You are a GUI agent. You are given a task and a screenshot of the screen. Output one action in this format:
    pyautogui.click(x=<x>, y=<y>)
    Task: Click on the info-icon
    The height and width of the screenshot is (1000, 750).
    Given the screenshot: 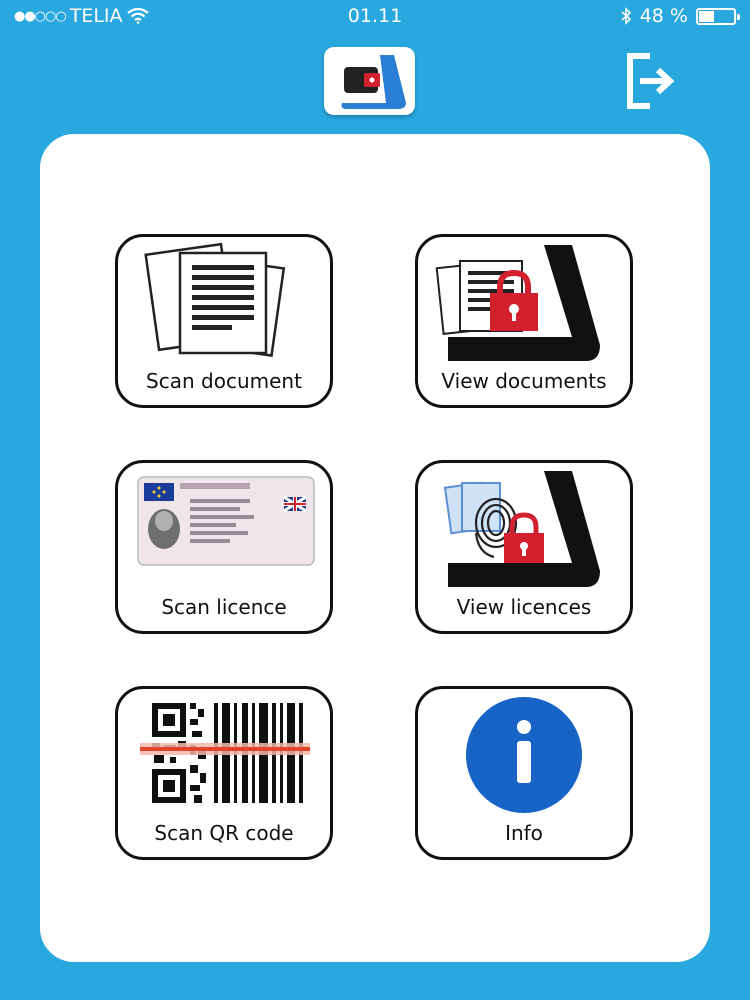 What is the action you would take?
    pyautogui.click(x=524, y=755)
    